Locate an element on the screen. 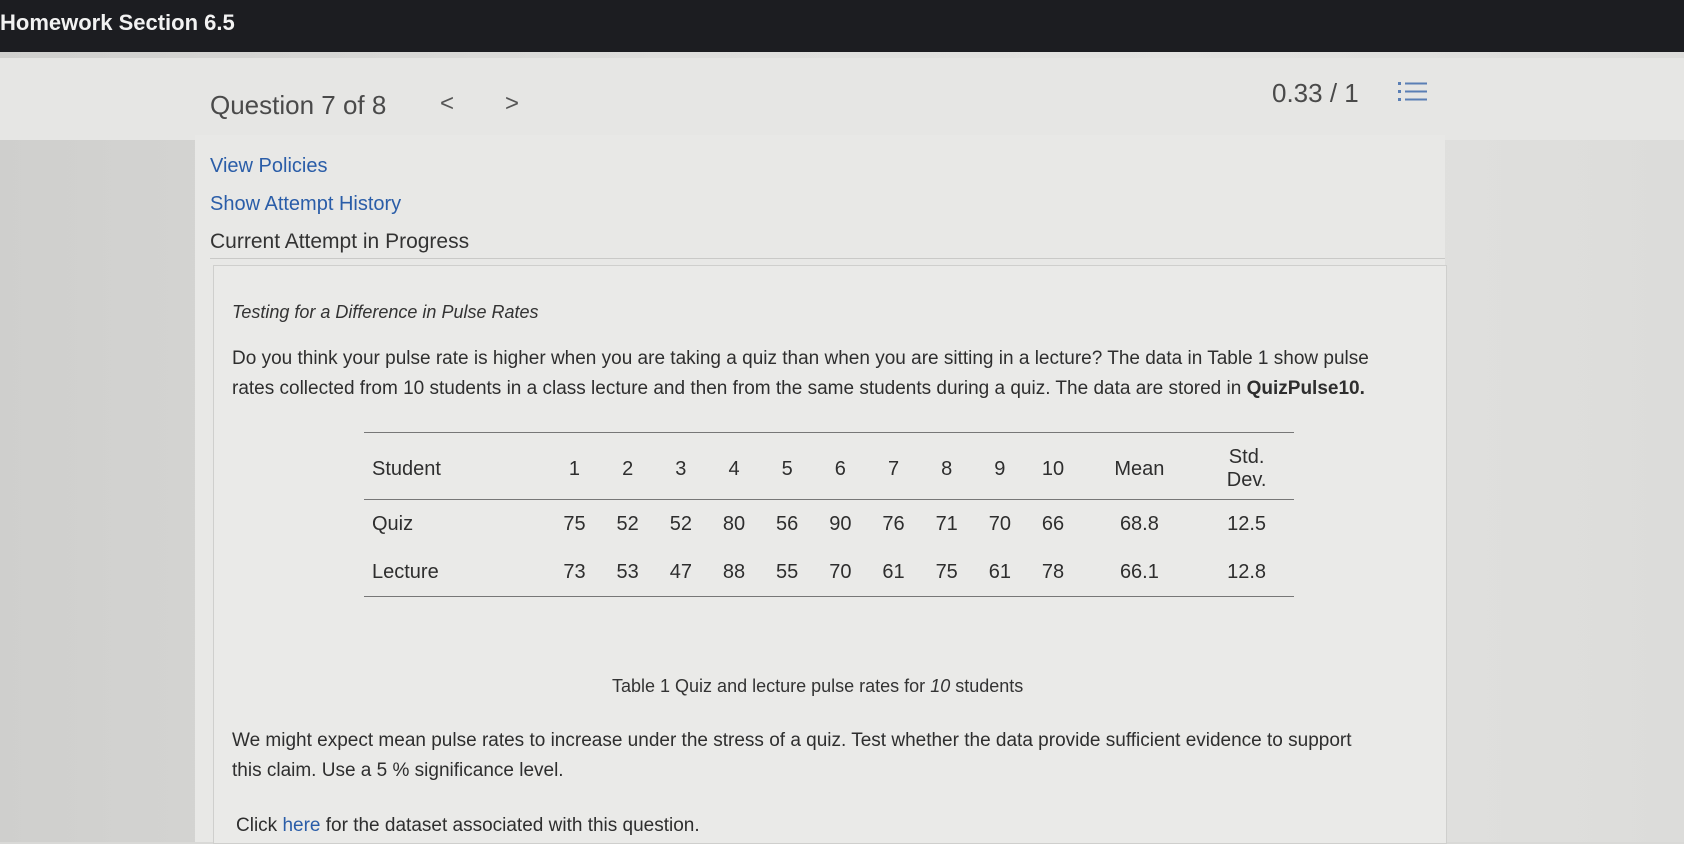 Image resolution: width=1684 pixels, height=844 pixels. next-question-button: > is located at coordinates (512, 104).